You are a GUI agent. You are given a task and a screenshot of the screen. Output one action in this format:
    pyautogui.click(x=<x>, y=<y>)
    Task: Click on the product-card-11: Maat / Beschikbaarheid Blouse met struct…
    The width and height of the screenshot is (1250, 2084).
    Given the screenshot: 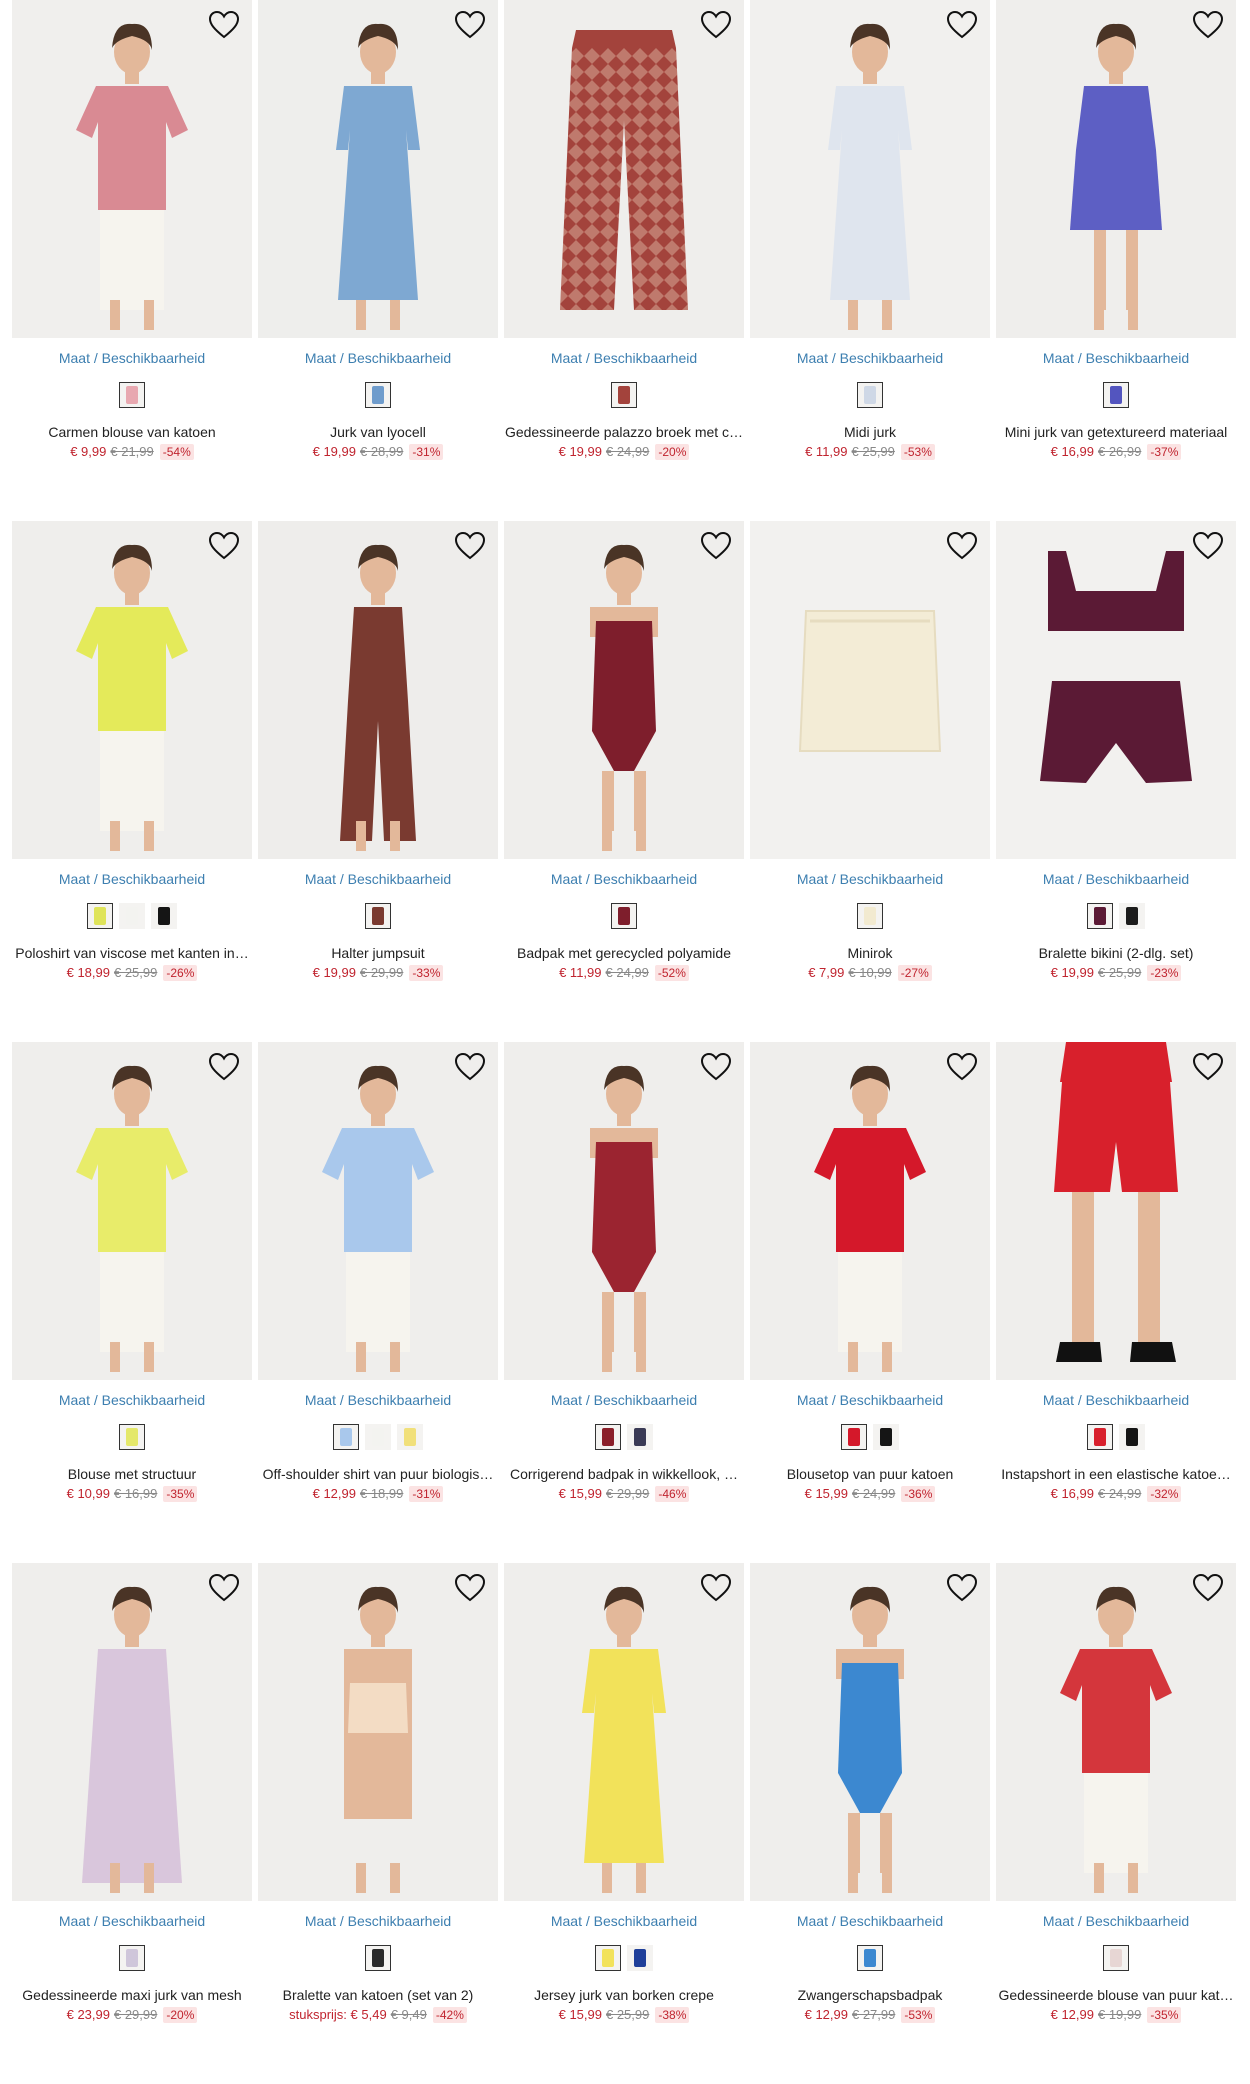 What is the action you would take?
    pyautogui.click(x=132, y=1302)
    